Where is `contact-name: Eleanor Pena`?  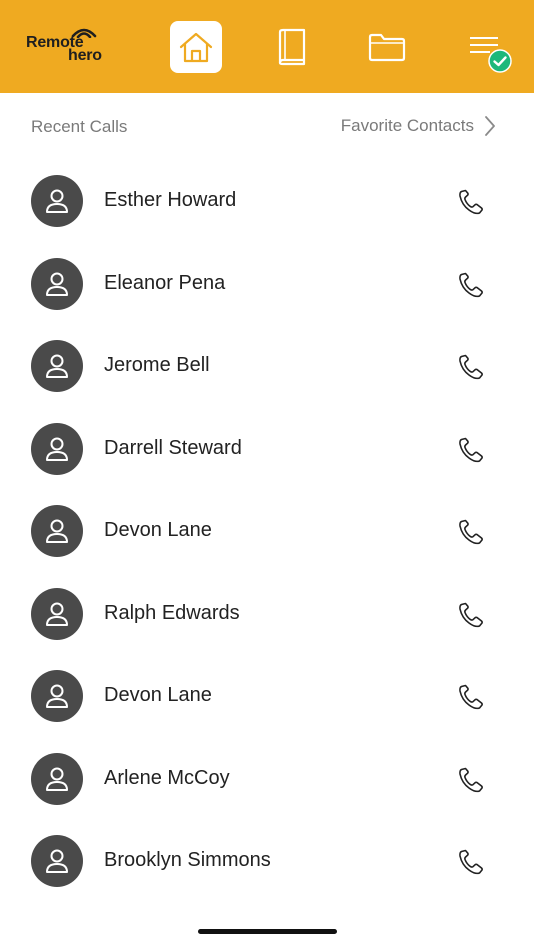
contact-name: Eleanor Pena is located at coordinates (164, 283).